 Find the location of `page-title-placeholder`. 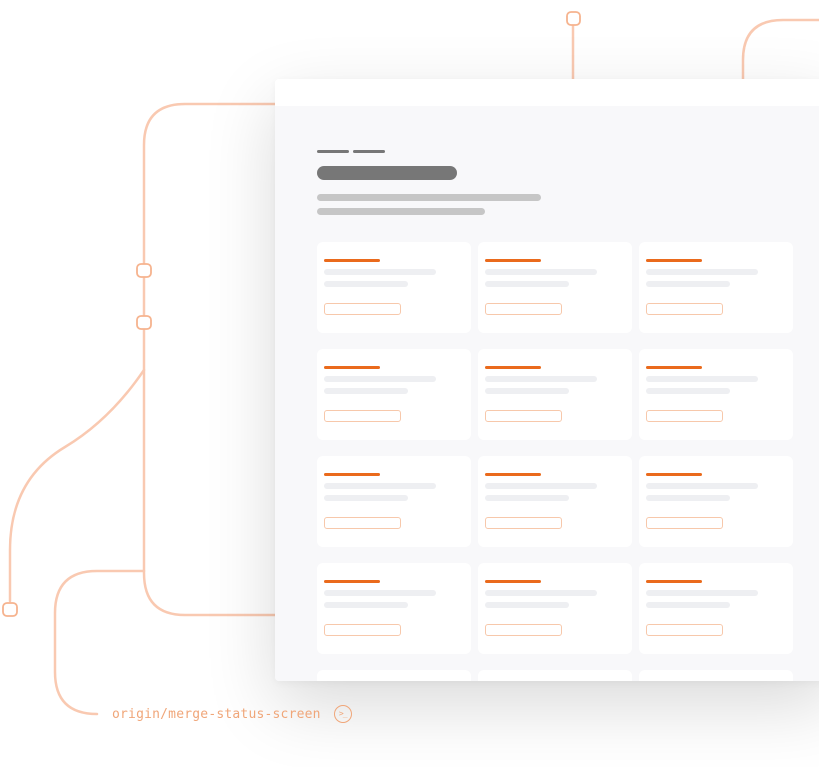

page-title-placeholder is located at coordinates (387, 173).